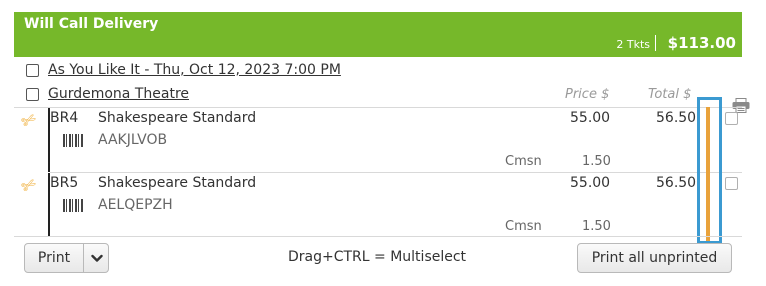 The height and width of the screenshot is (286, 766). I want to click on chevron-down-icon, so click(97, 258).